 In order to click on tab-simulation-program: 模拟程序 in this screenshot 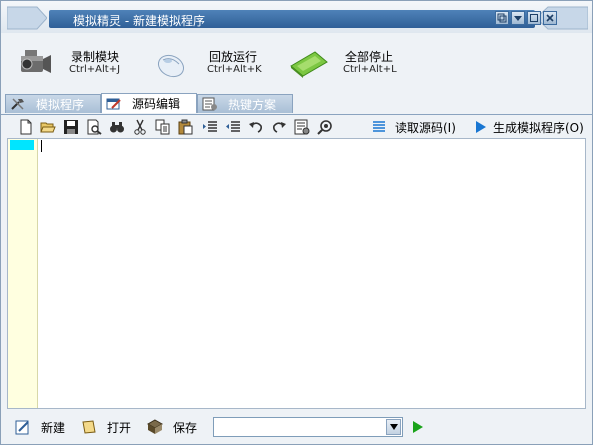, I will do `click(53, 103)`.